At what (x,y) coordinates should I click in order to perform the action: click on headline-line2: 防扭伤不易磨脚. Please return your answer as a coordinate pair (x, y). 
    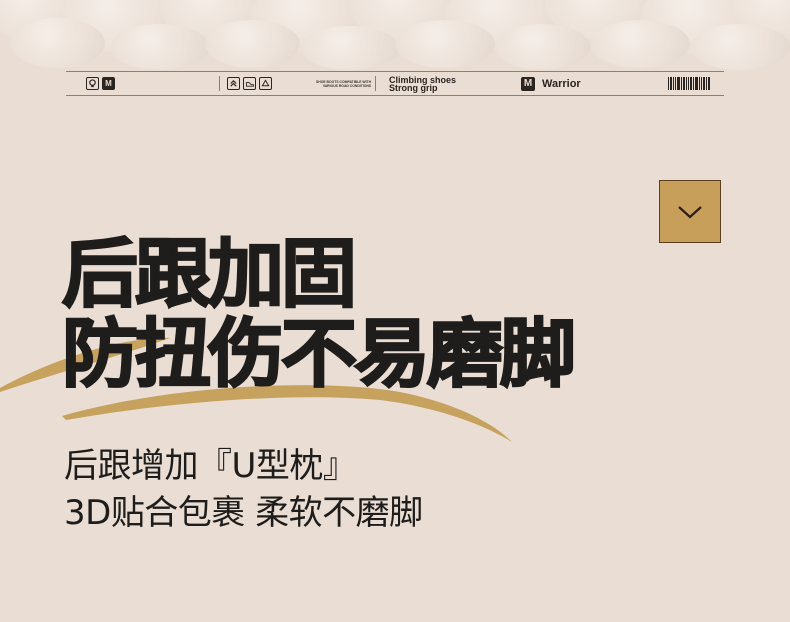
    Looking at the image, I should click on (319, 354).